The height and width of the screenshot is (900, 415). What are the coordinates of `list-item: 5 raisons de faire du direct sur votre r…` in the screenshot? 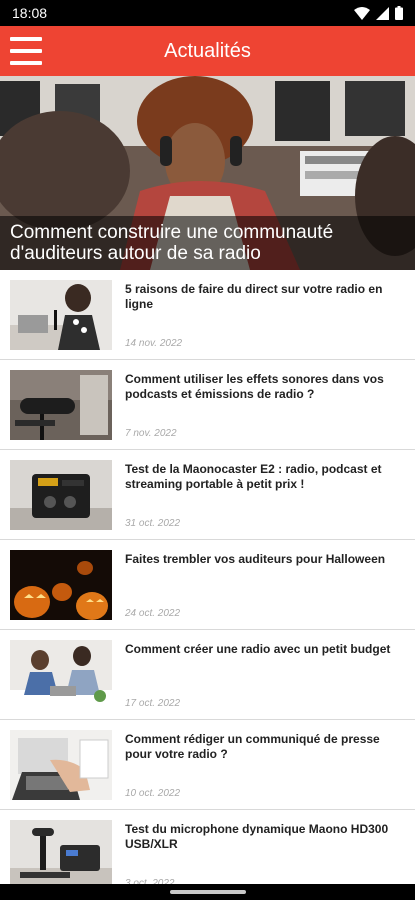 It's located at (207, 315).